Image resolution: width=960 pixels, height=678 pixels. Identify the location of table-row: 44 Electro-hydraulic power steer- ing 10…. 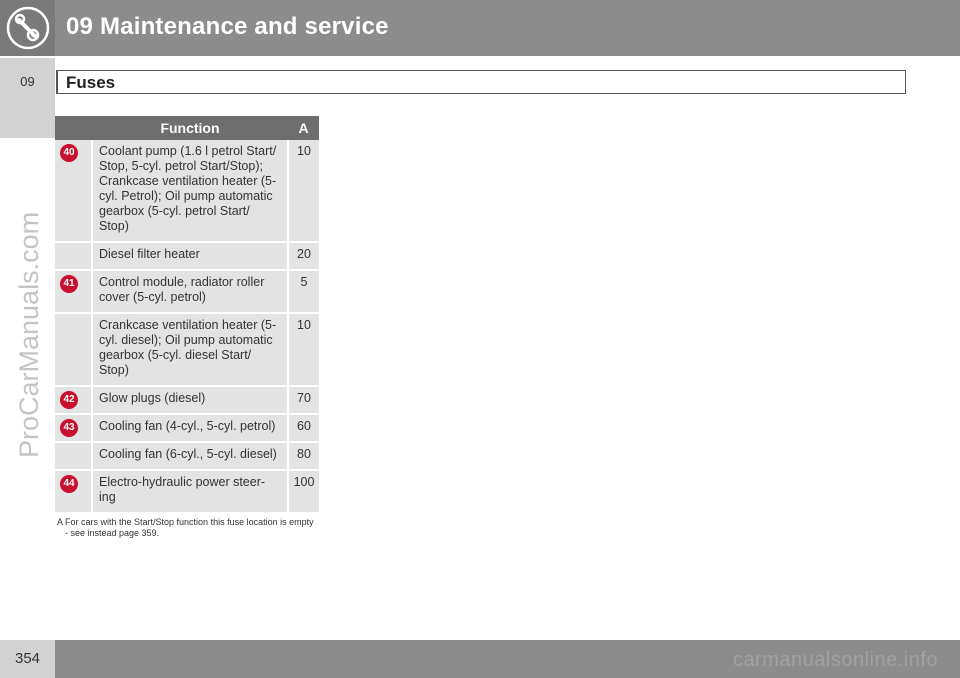
(187, 492).